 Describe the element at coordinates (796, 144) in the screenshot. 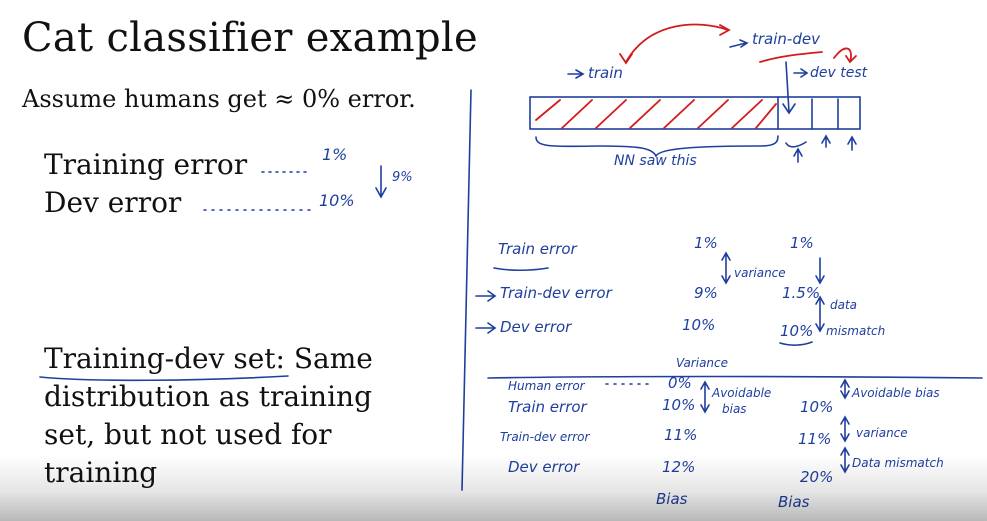

I see `small-brace` at that location.